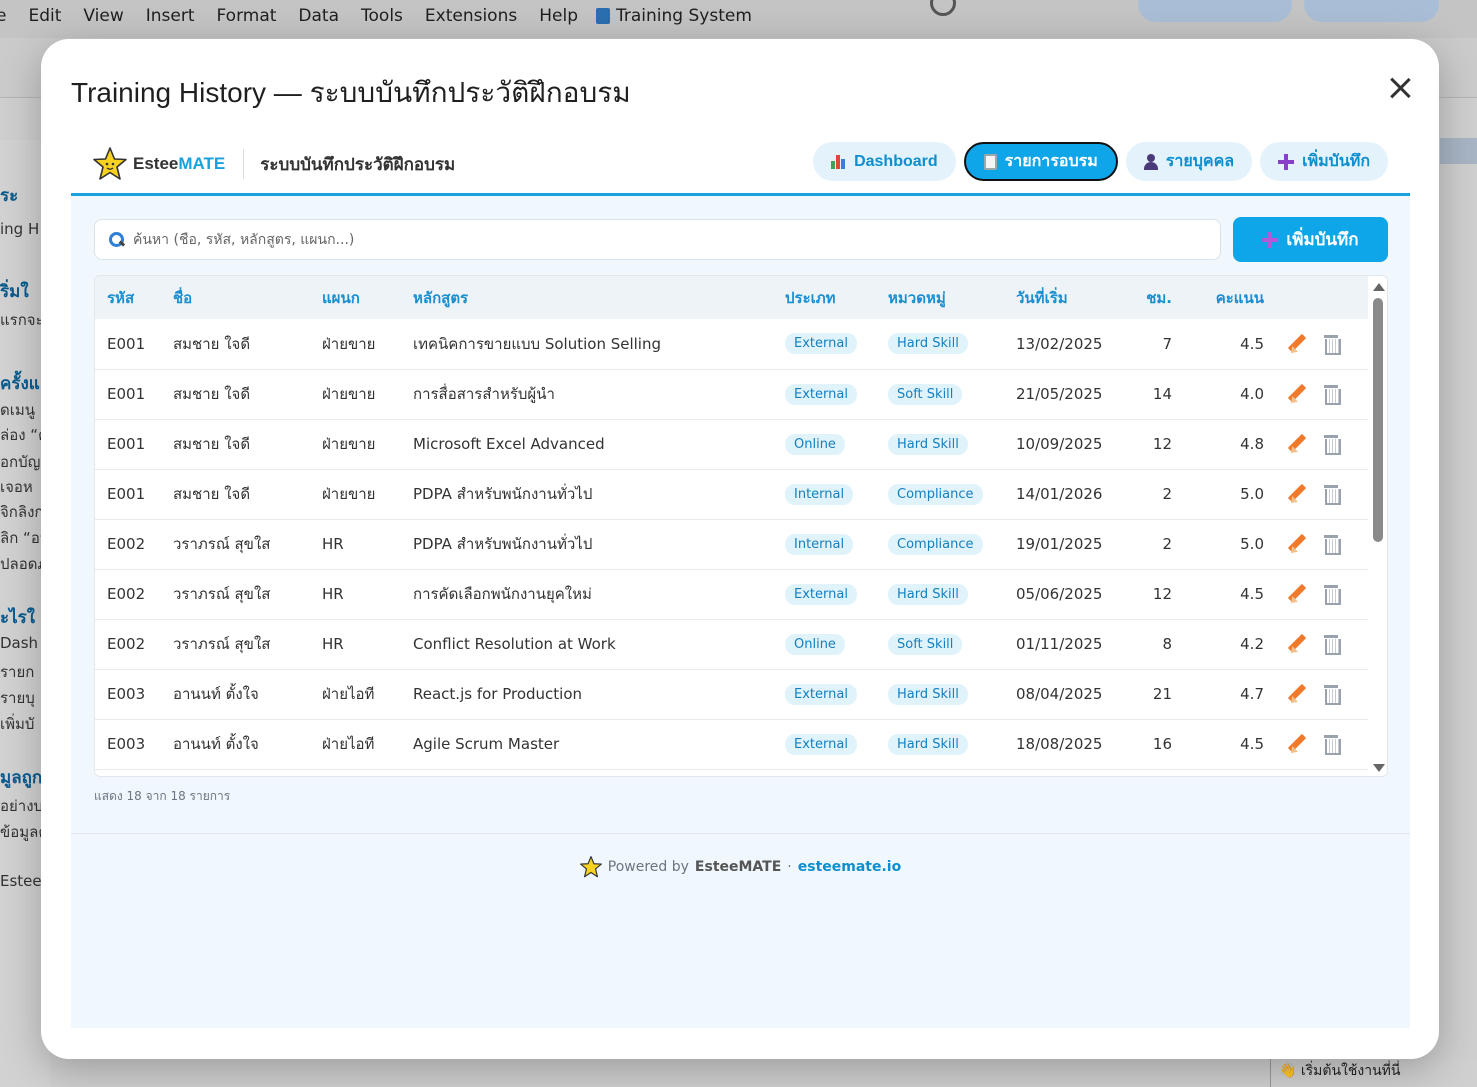 The image size is (1477, 1087). I want to click on background-menu-item: Format, so click(246, 16).